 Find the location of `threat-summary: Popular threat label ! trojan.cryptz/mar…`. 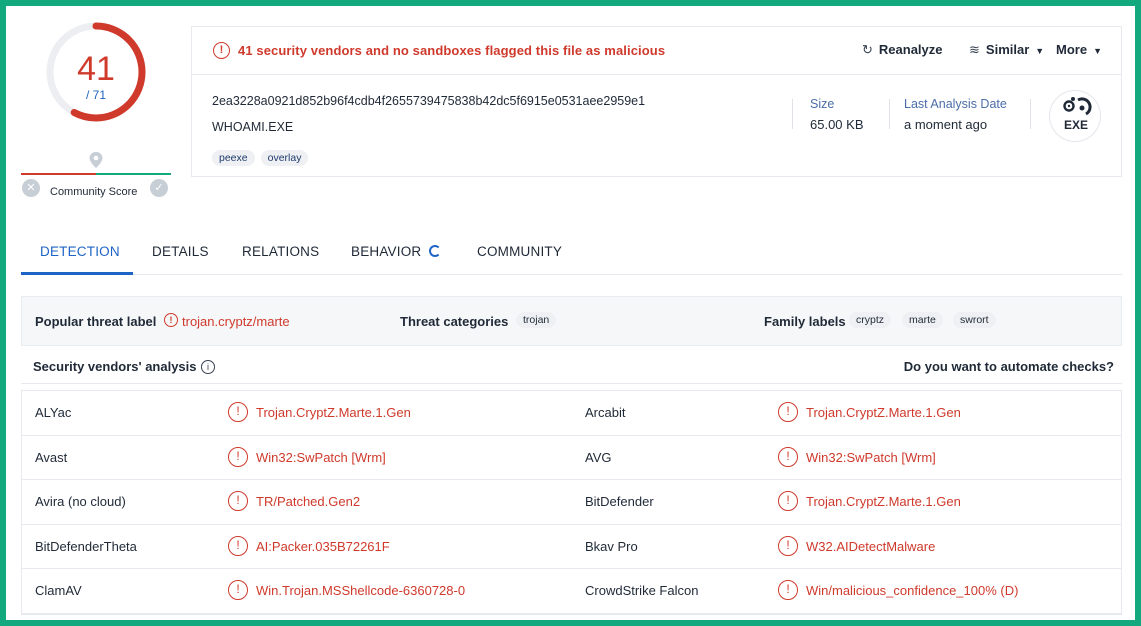

threat-summary: Popular threat label ! trojan.cryptz/mar… is located at coordinates (571, 321).